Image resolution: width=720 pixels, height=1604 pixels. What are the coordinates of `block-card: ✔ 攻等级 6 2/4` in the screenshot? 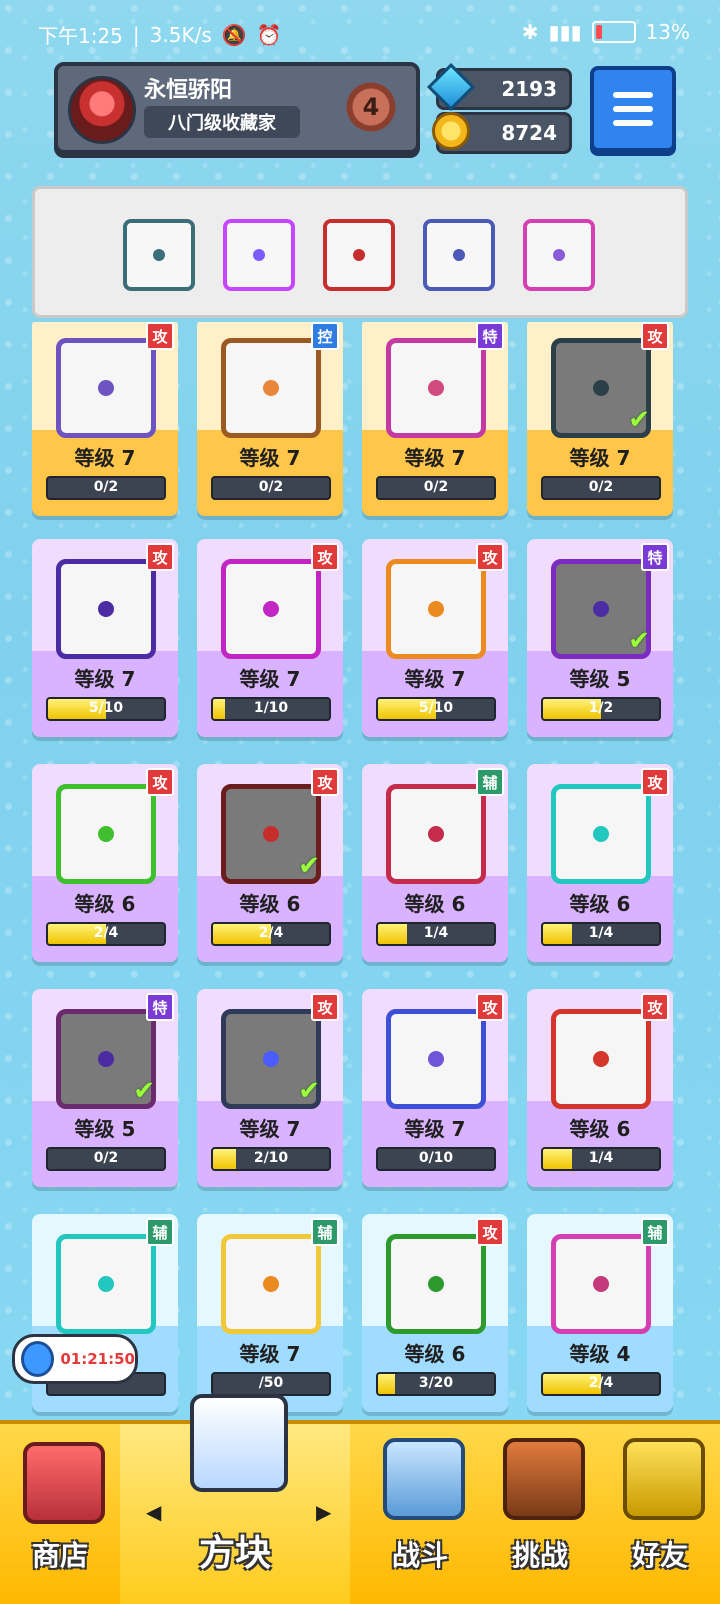 It's located at (270, 863).